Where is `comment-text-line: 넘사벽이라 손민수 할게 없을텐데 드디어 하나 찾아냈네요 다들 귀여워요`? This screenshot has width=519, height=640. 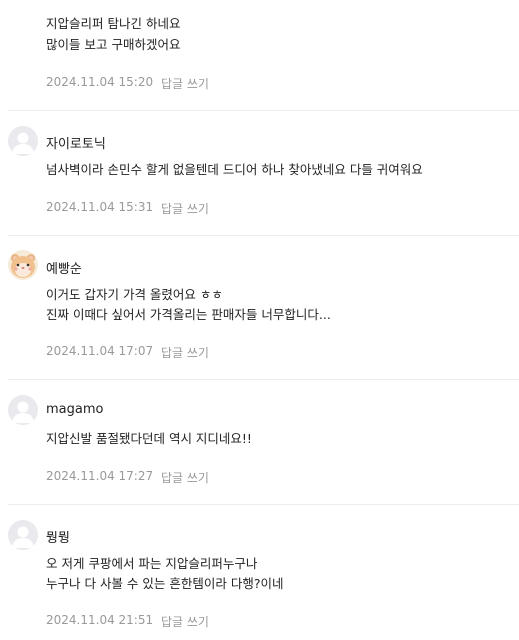
comment-text-line: 넘사벽이라 손민수 할게 없을텐데 드디어 하나 찾아냈네요 다들 귀여워요 is located at coordinates (234, 169).